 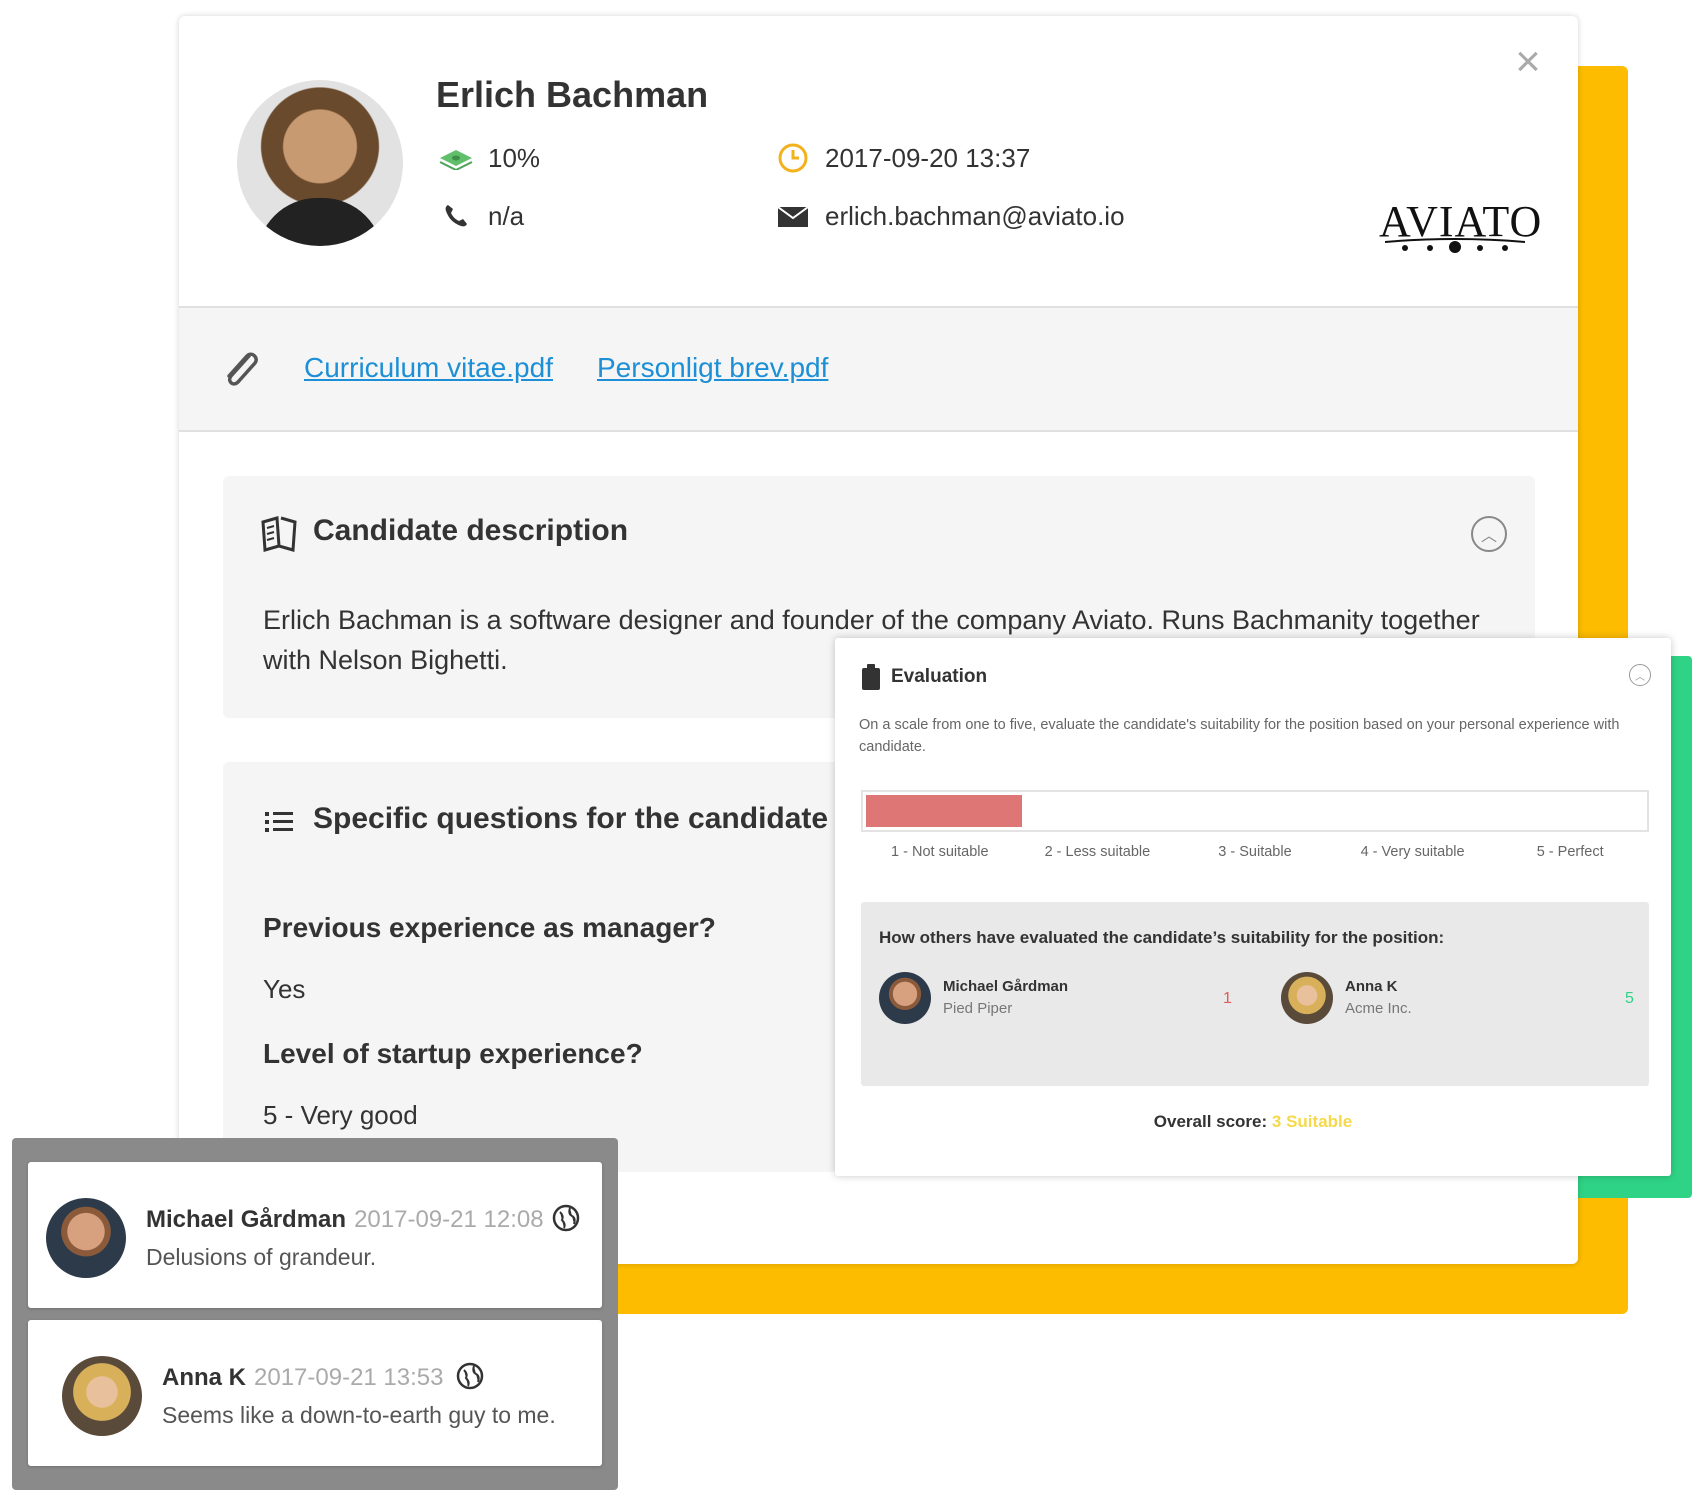 What do you see at coordinates (939, 676) in the screenshot?
I see `evaluation-title: Evaluation` at bounding box center [939, 676].